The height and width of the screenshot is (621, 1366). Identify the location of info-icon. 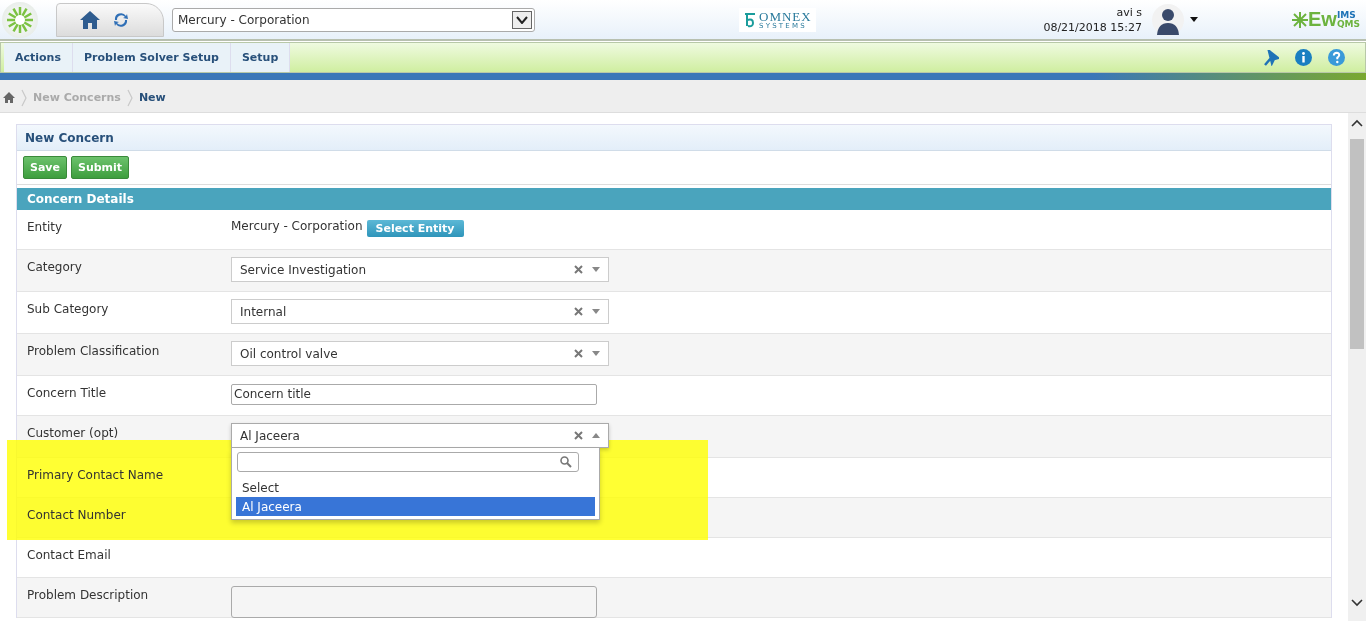
(1303, 57).